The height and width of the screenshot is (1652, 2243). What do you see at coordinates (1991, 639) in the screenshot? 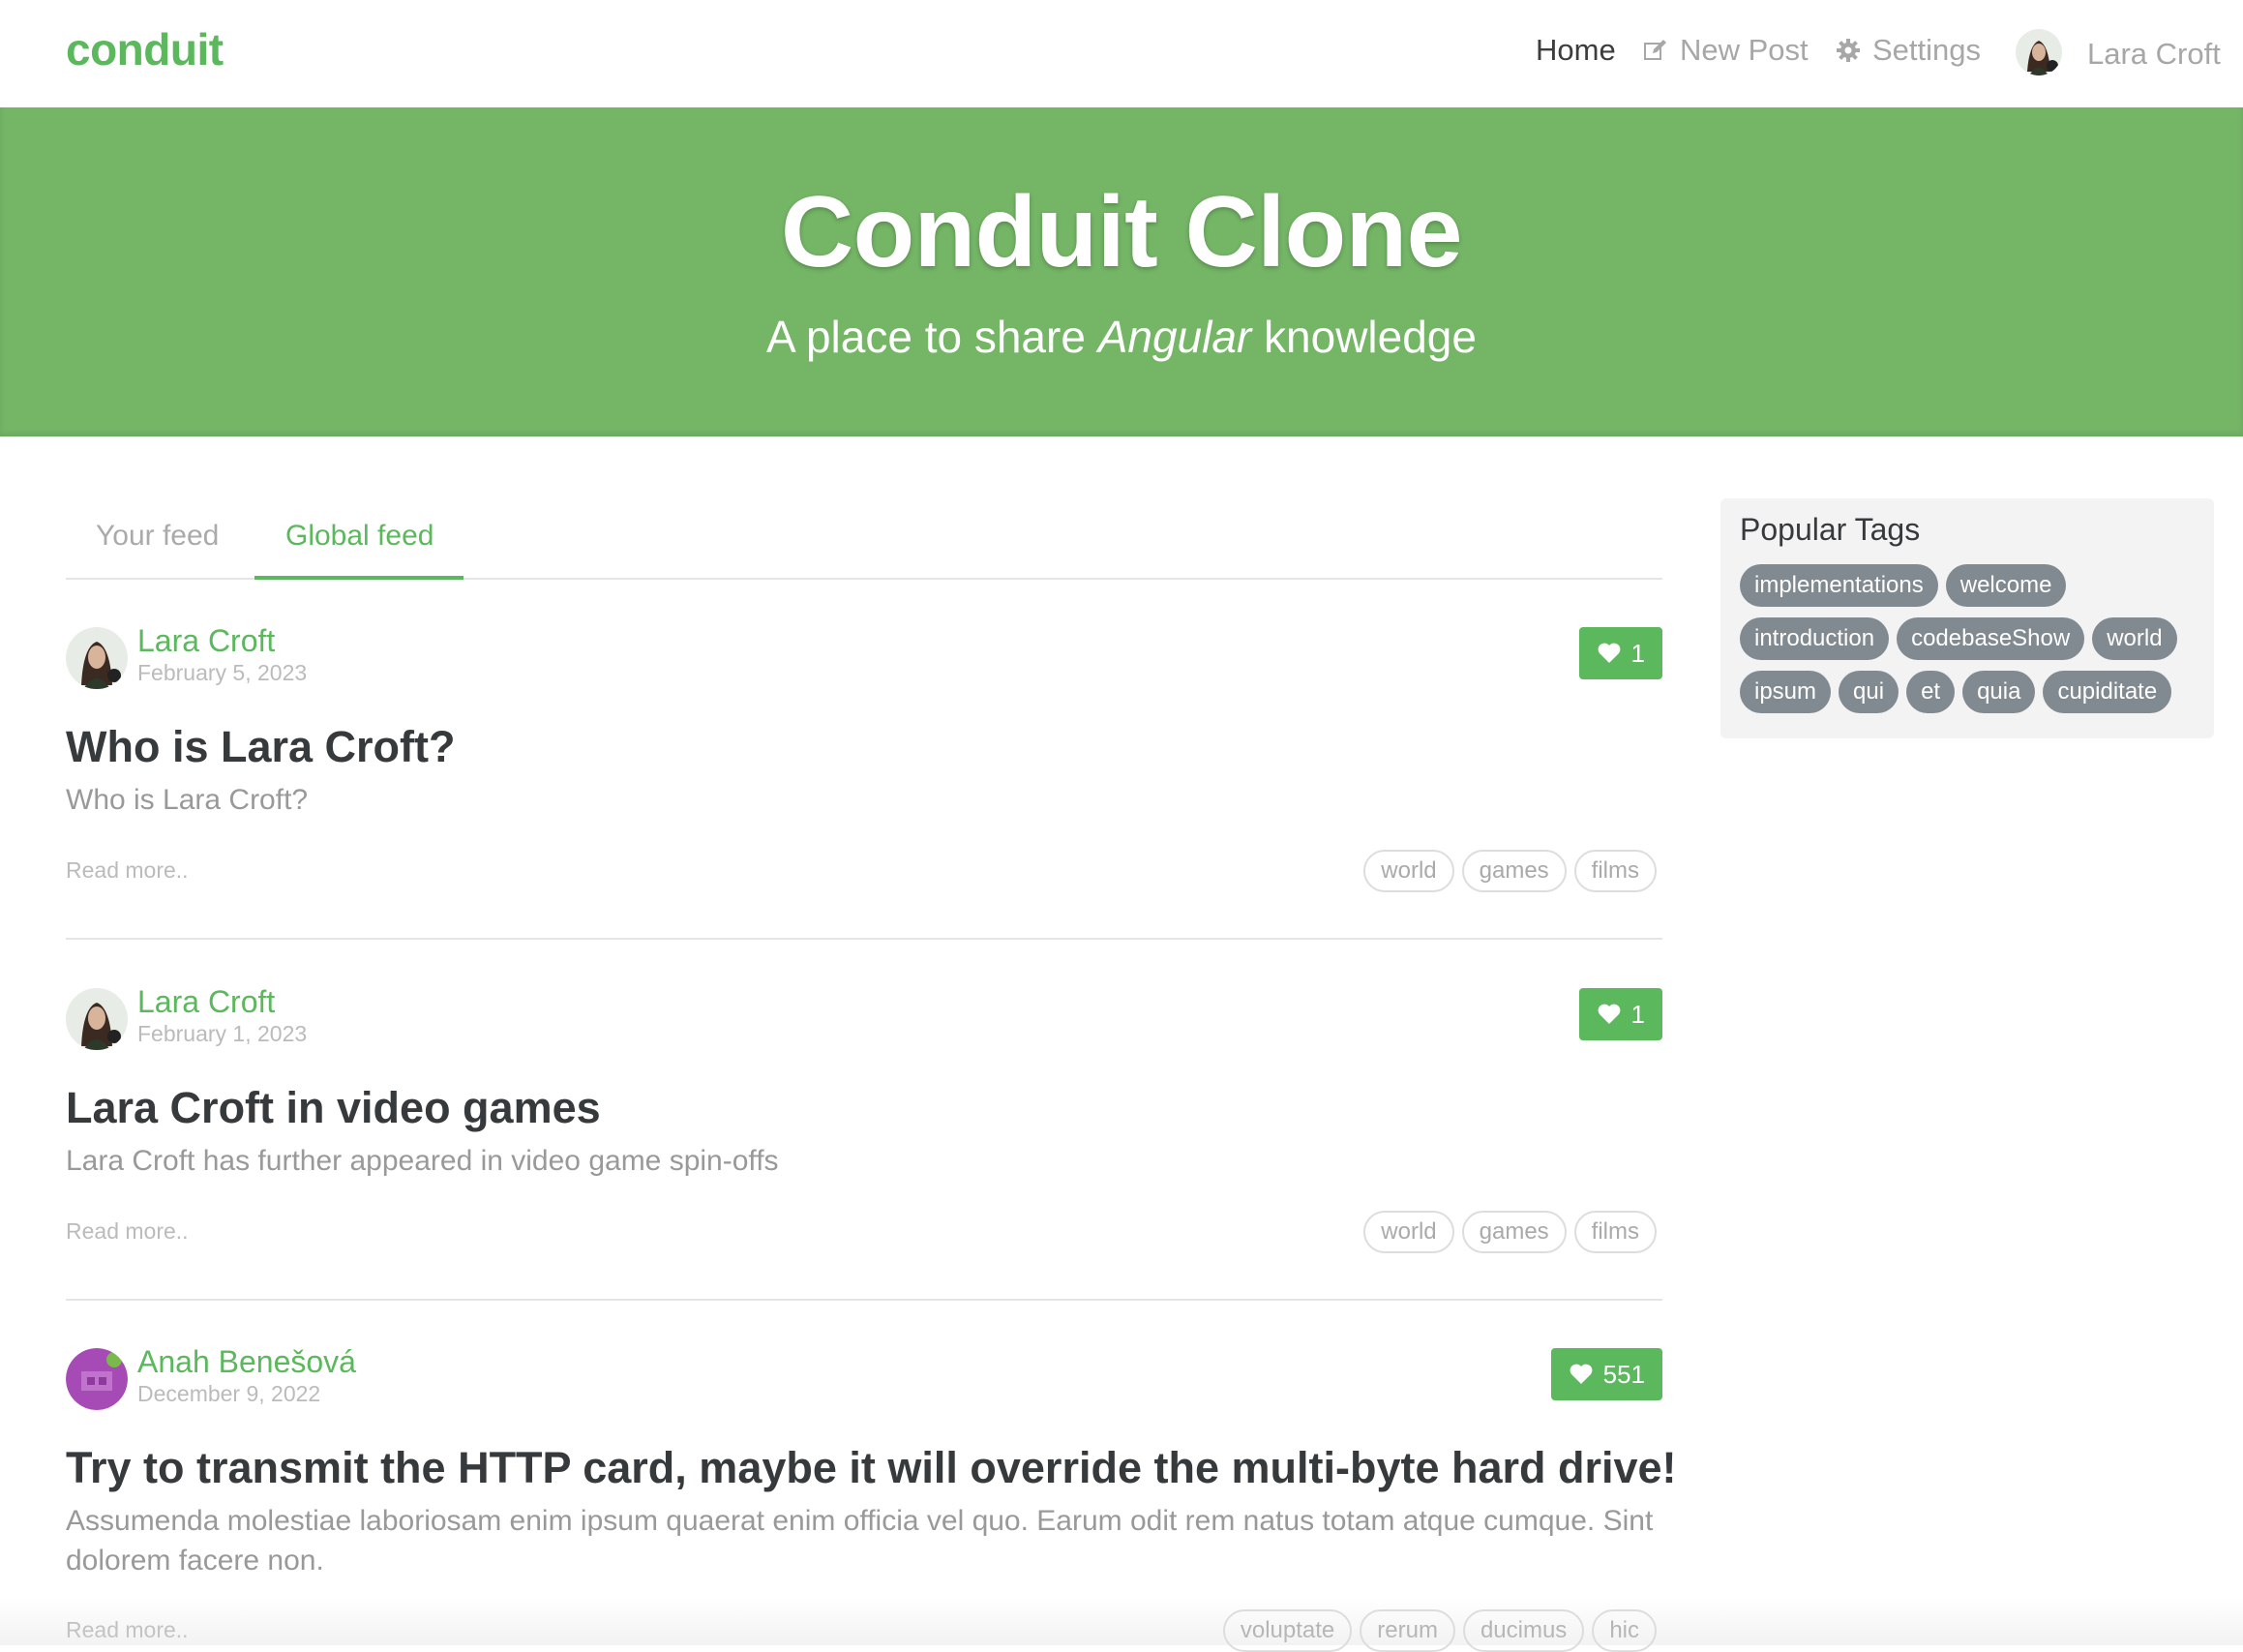
I see `popular-tag: codebaseShow` at bounding box center [1991, 639].